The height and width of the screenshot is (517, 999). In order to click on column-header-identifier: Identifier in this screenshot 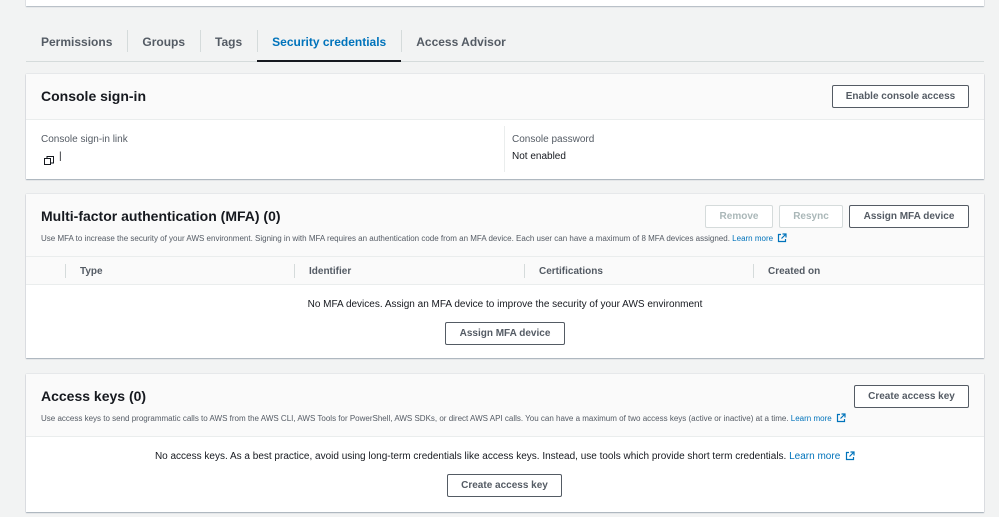, I will do `click(409, 271)`.